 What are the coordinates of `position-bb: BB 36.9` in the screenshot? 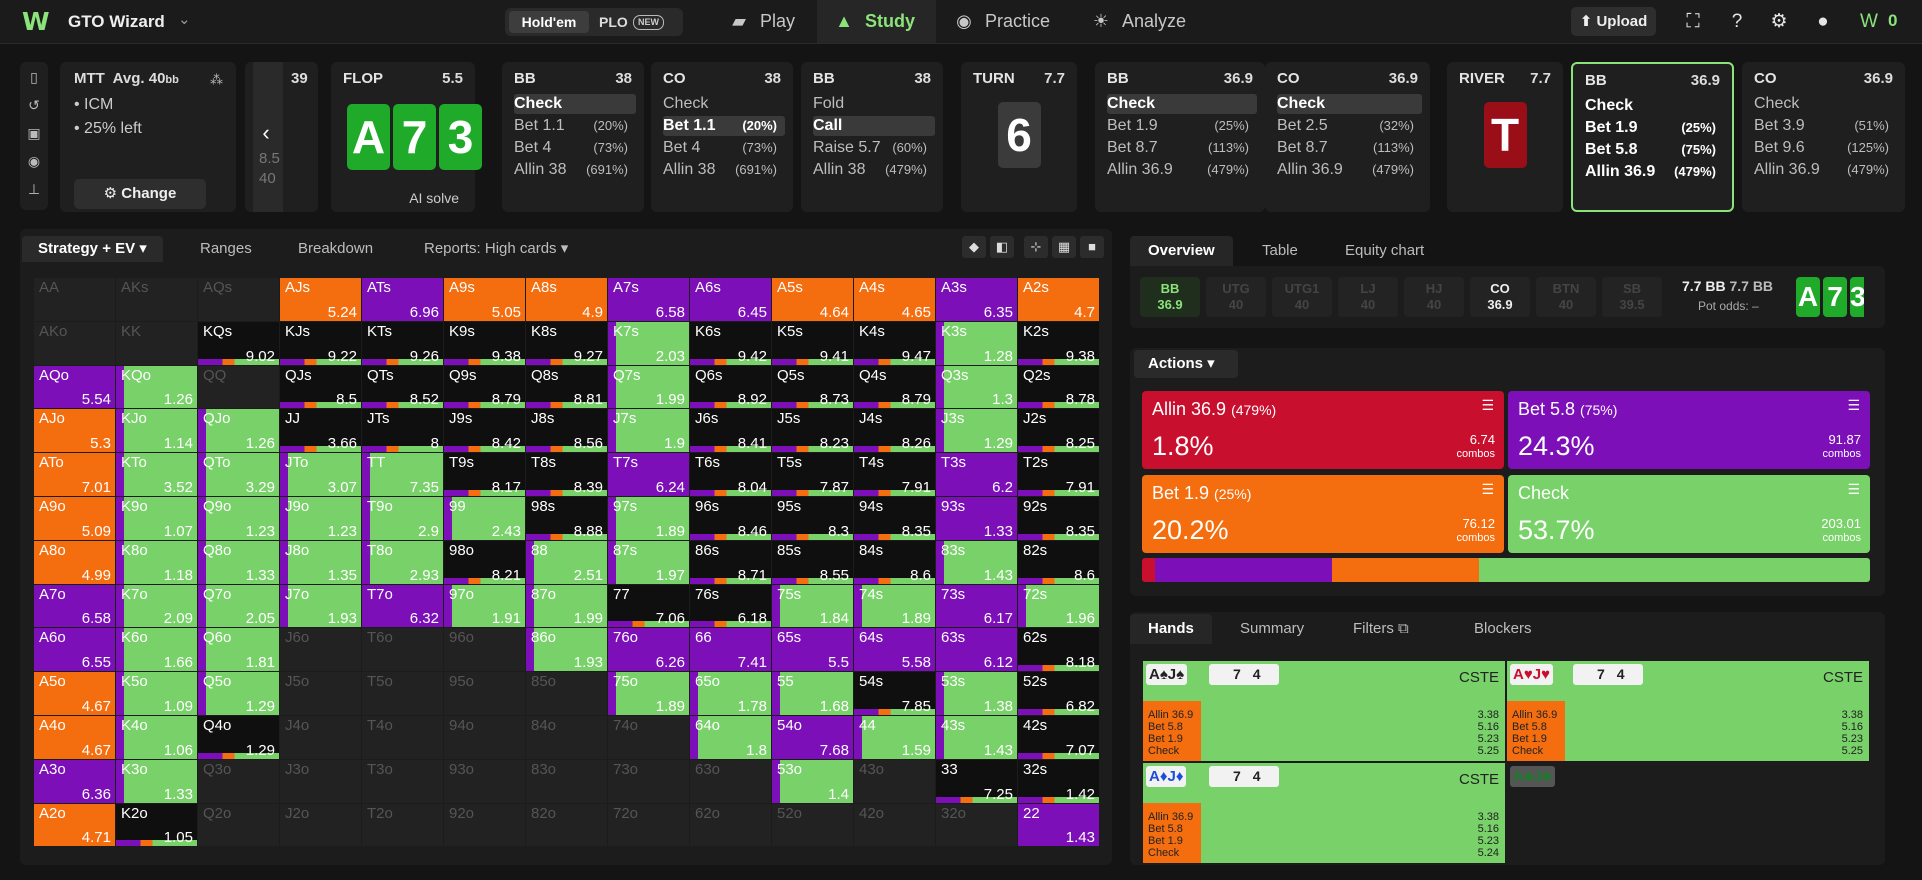 It's located at (1170, 297).